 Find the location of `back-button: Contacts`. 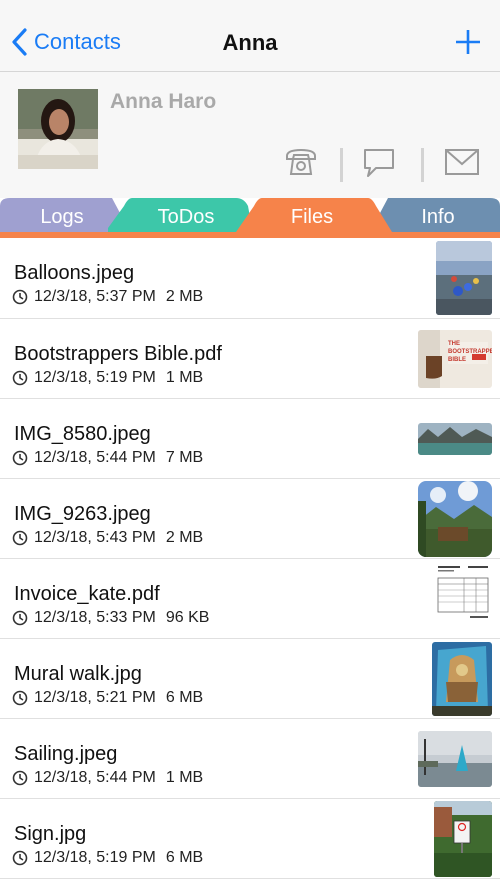

back-button: Contacts is located at coordinates (65, 42).